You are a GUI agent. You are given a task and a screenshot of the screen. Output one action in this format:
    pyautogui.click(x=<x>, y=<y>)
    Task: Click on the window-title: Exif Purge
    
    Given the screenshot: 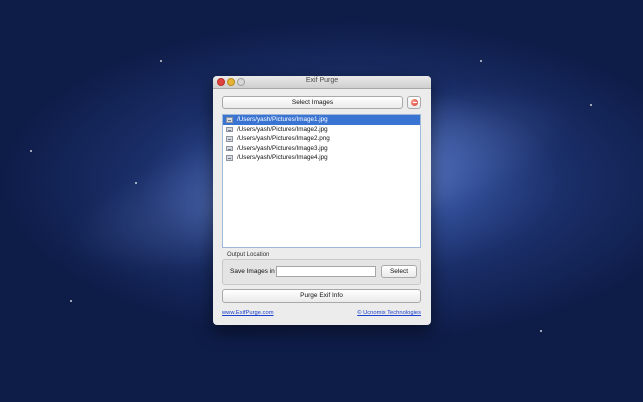 What is the action you would take?
    pyautogui.click(x=322, y=80)
    